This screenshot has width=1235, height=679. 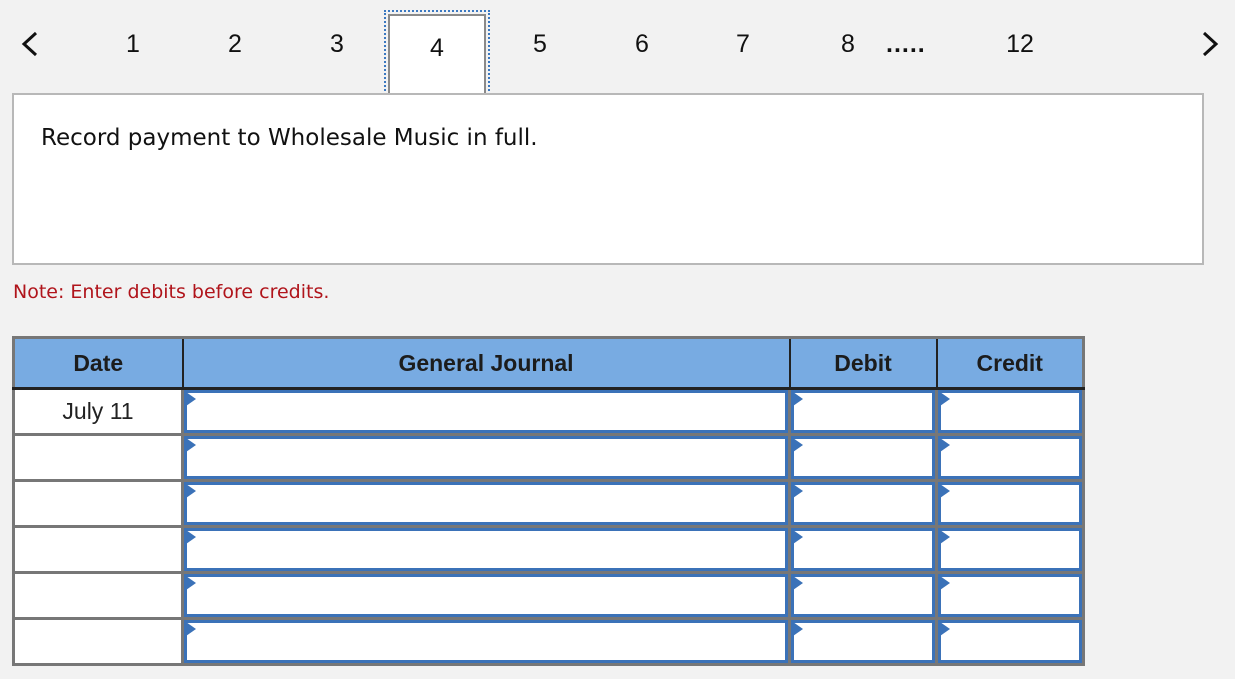 I want to click on chevron-right-icon, so click(x=1210, y=44).